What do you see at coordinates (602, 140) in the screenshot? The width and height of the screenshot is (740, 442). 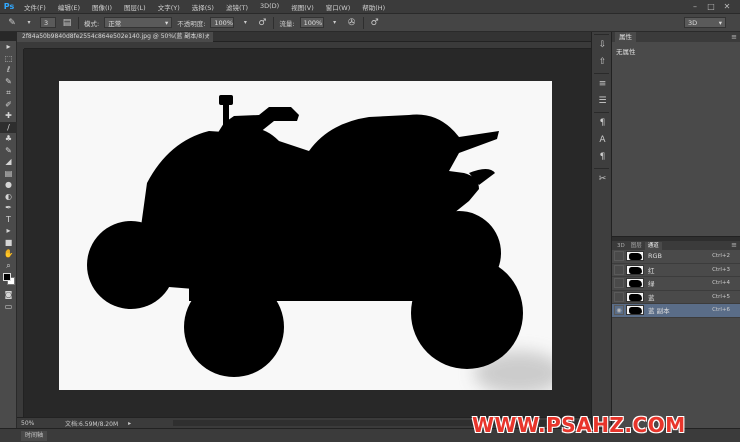 I see `dock-panel-icon: A` at bounding box center [602, 140].